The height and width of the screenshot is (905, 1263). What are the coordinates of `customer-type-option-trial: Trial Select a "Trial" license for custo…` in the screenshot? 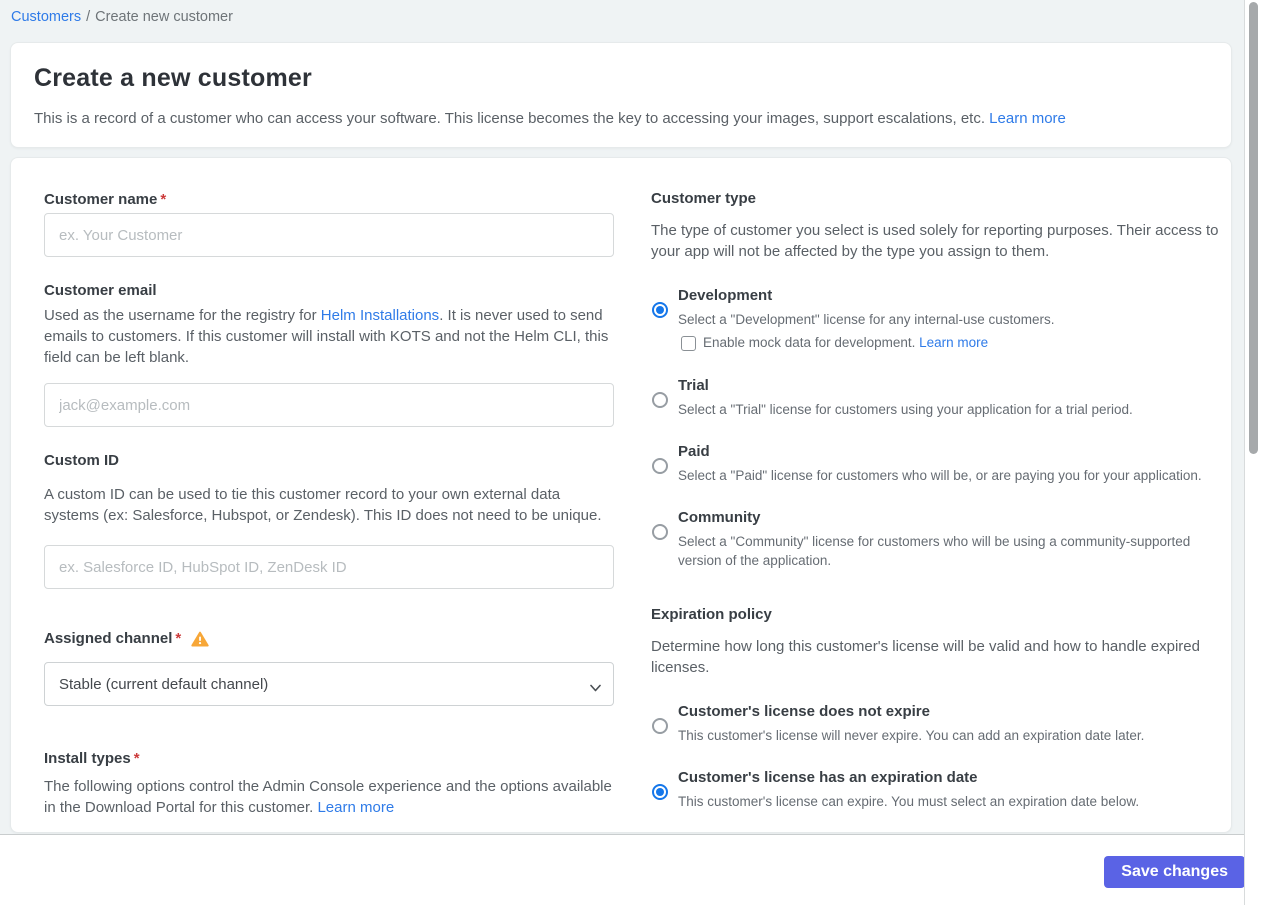 It's located at (939, 398).